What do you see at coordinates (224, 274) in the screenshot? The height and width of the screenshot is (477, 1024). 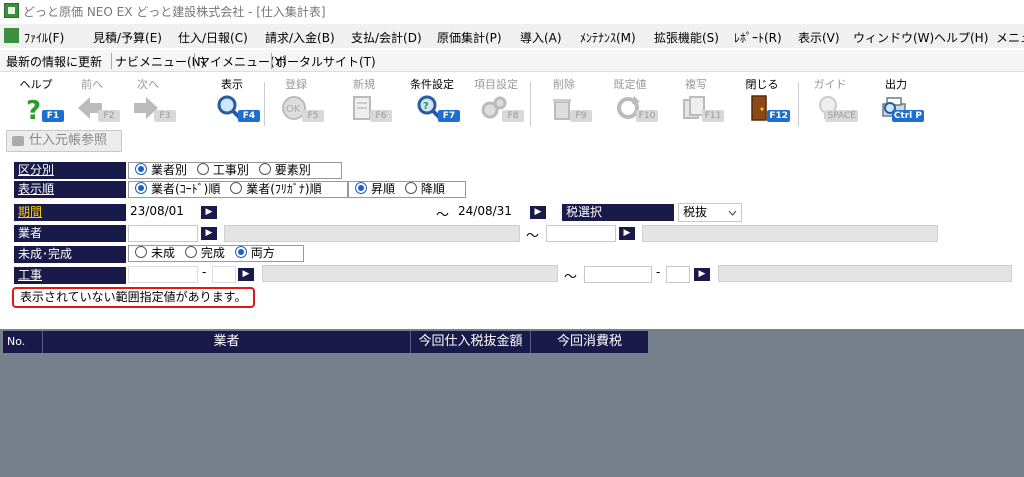 I see `project-from-sub-input` at bounding box center [224, 274].